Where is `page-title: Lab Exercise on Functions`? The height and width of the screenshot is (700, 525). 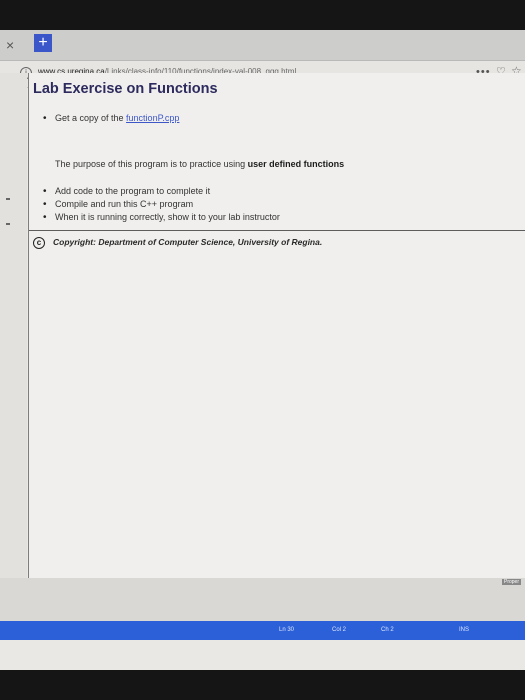
page-title: Lab Exercise on Functions is located at coordinates (125, 89).